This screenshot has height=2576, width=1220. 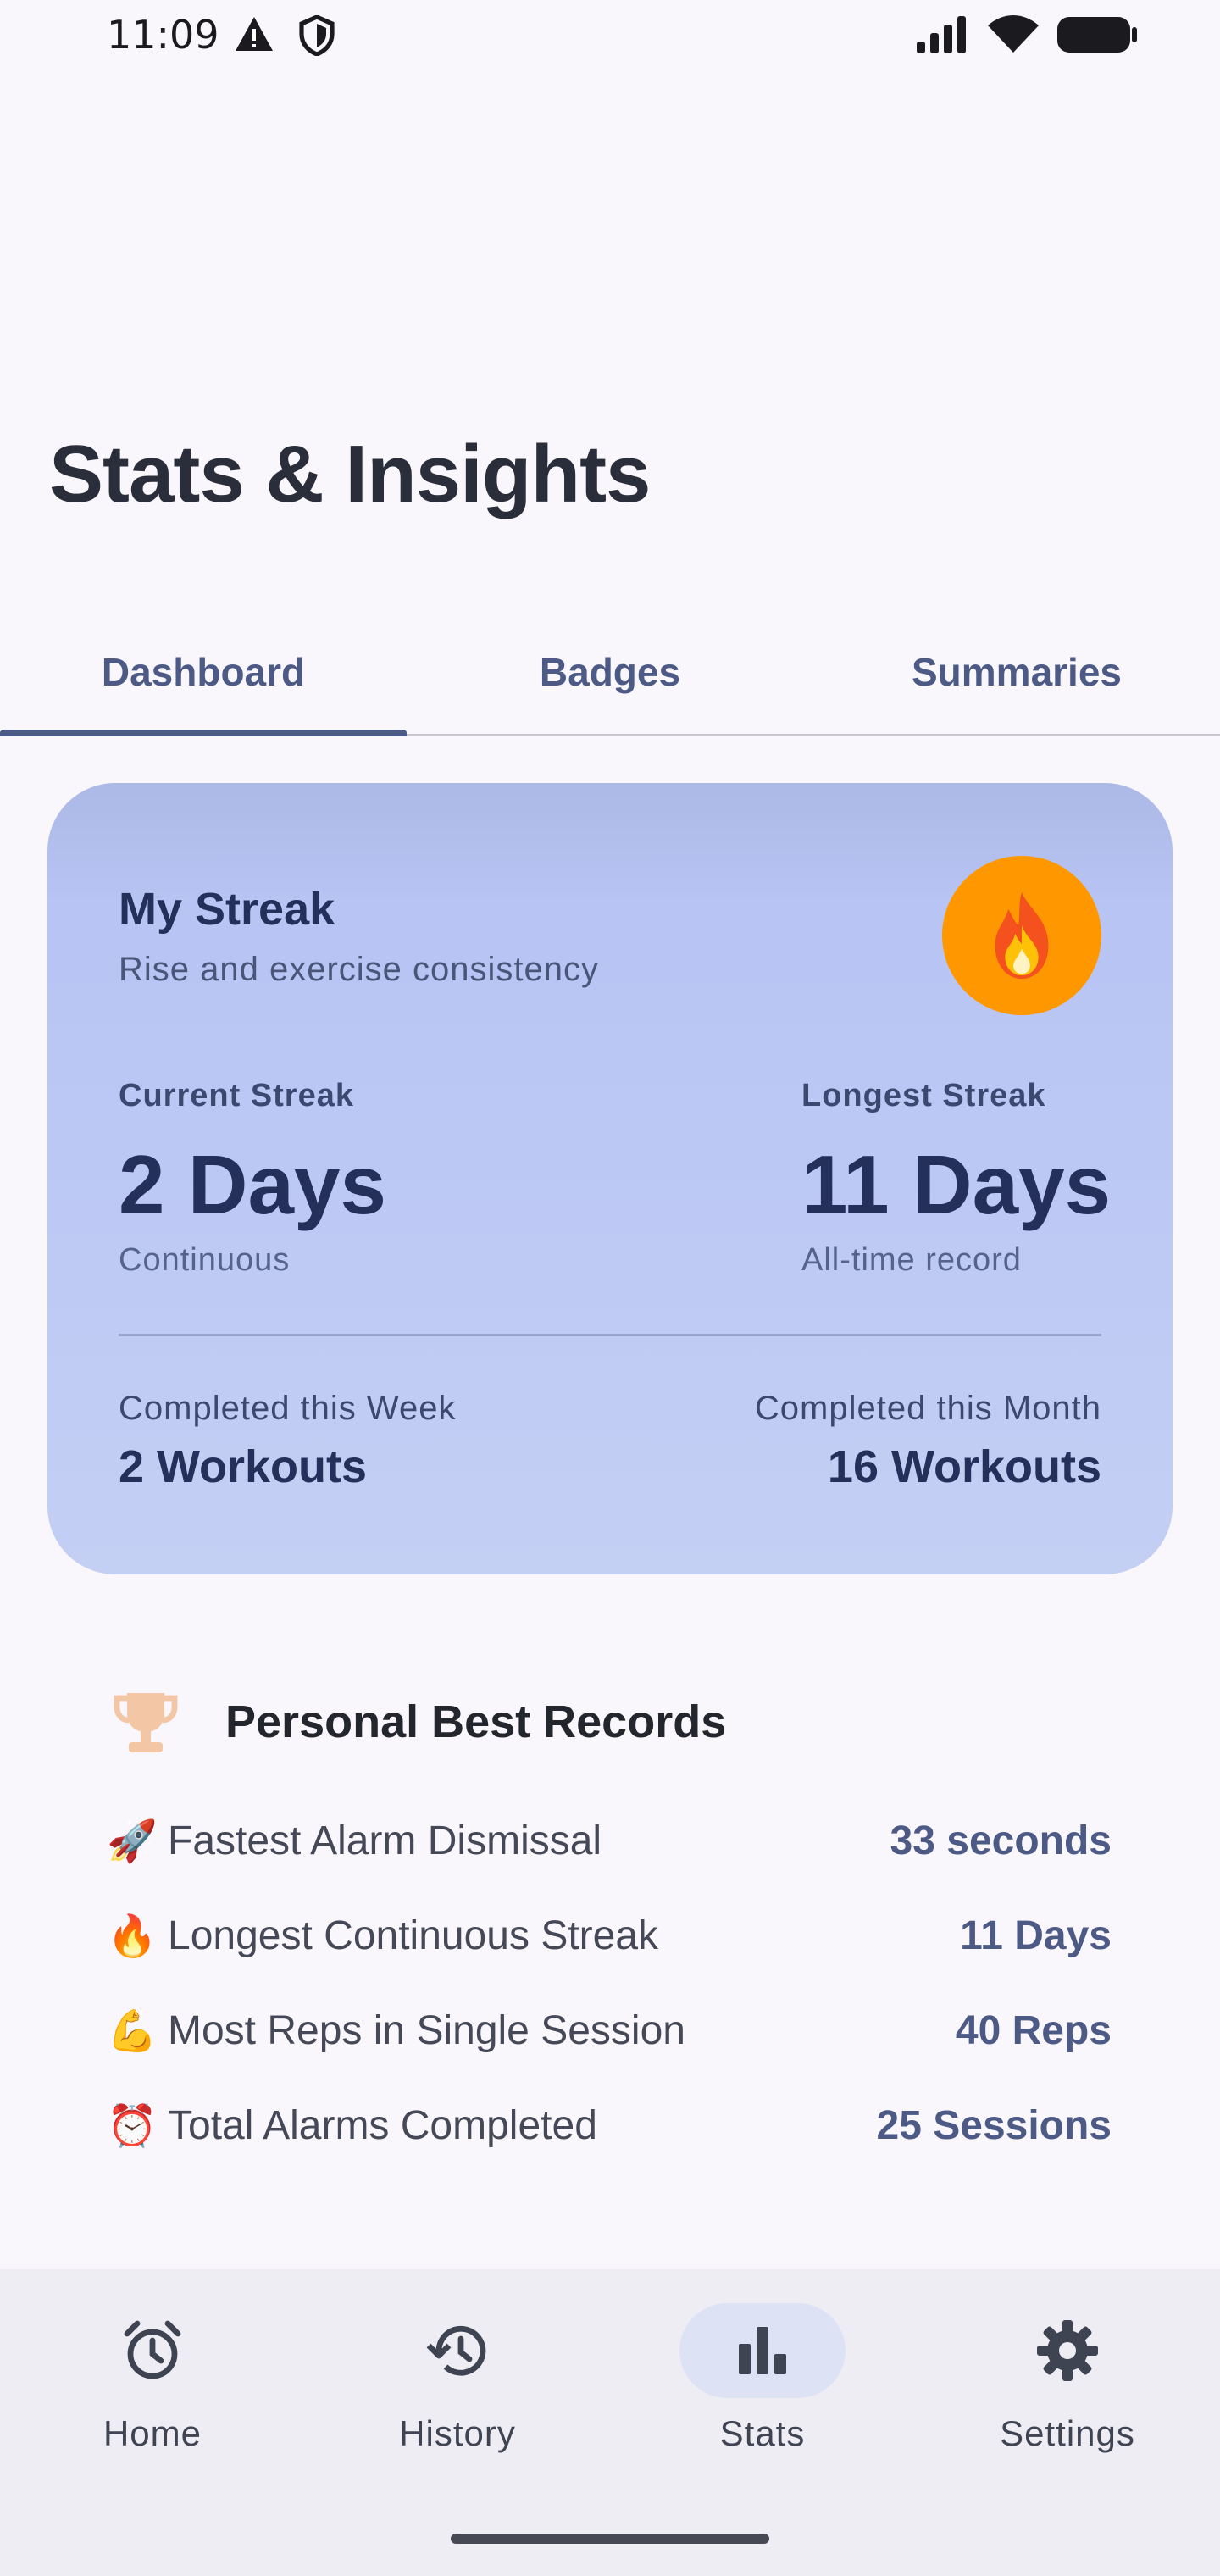 What do you see at coordinates (610, 2539) in the screenshot?
I see `home-indicator` at bounding box center [610, 2539].